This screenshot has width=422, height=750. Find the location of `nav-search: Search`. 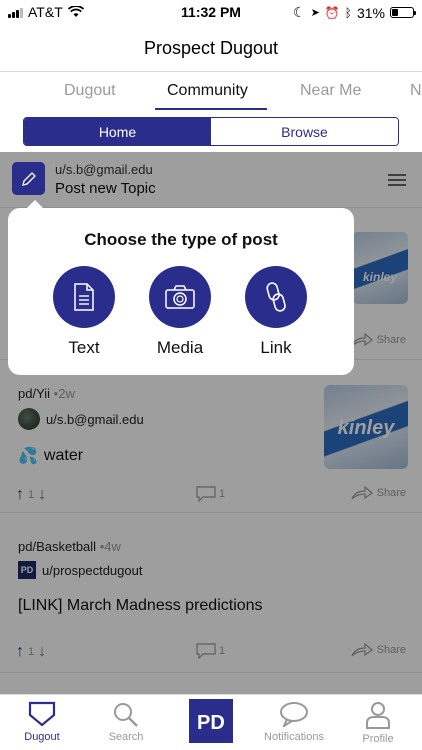

nav-search: Search is located at coordinates (126, 722).